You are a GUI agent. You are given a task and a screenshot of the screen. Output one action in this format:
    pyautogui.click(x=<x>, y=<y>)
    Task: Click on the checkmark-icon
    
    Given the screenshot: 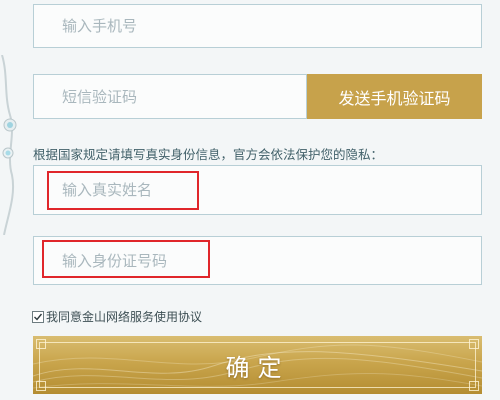 What is the action you would take?
    pyautogui.click(x=38, y=317)
    